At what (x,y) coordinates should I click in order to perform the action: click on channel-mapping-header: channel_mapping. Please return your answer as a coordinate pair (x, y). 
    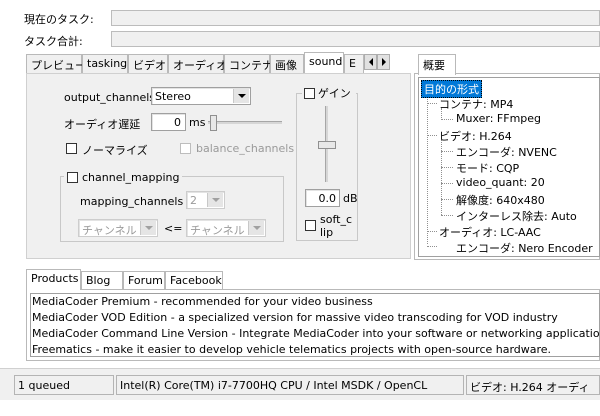
    Looking at the image, I should click on (123, 177).